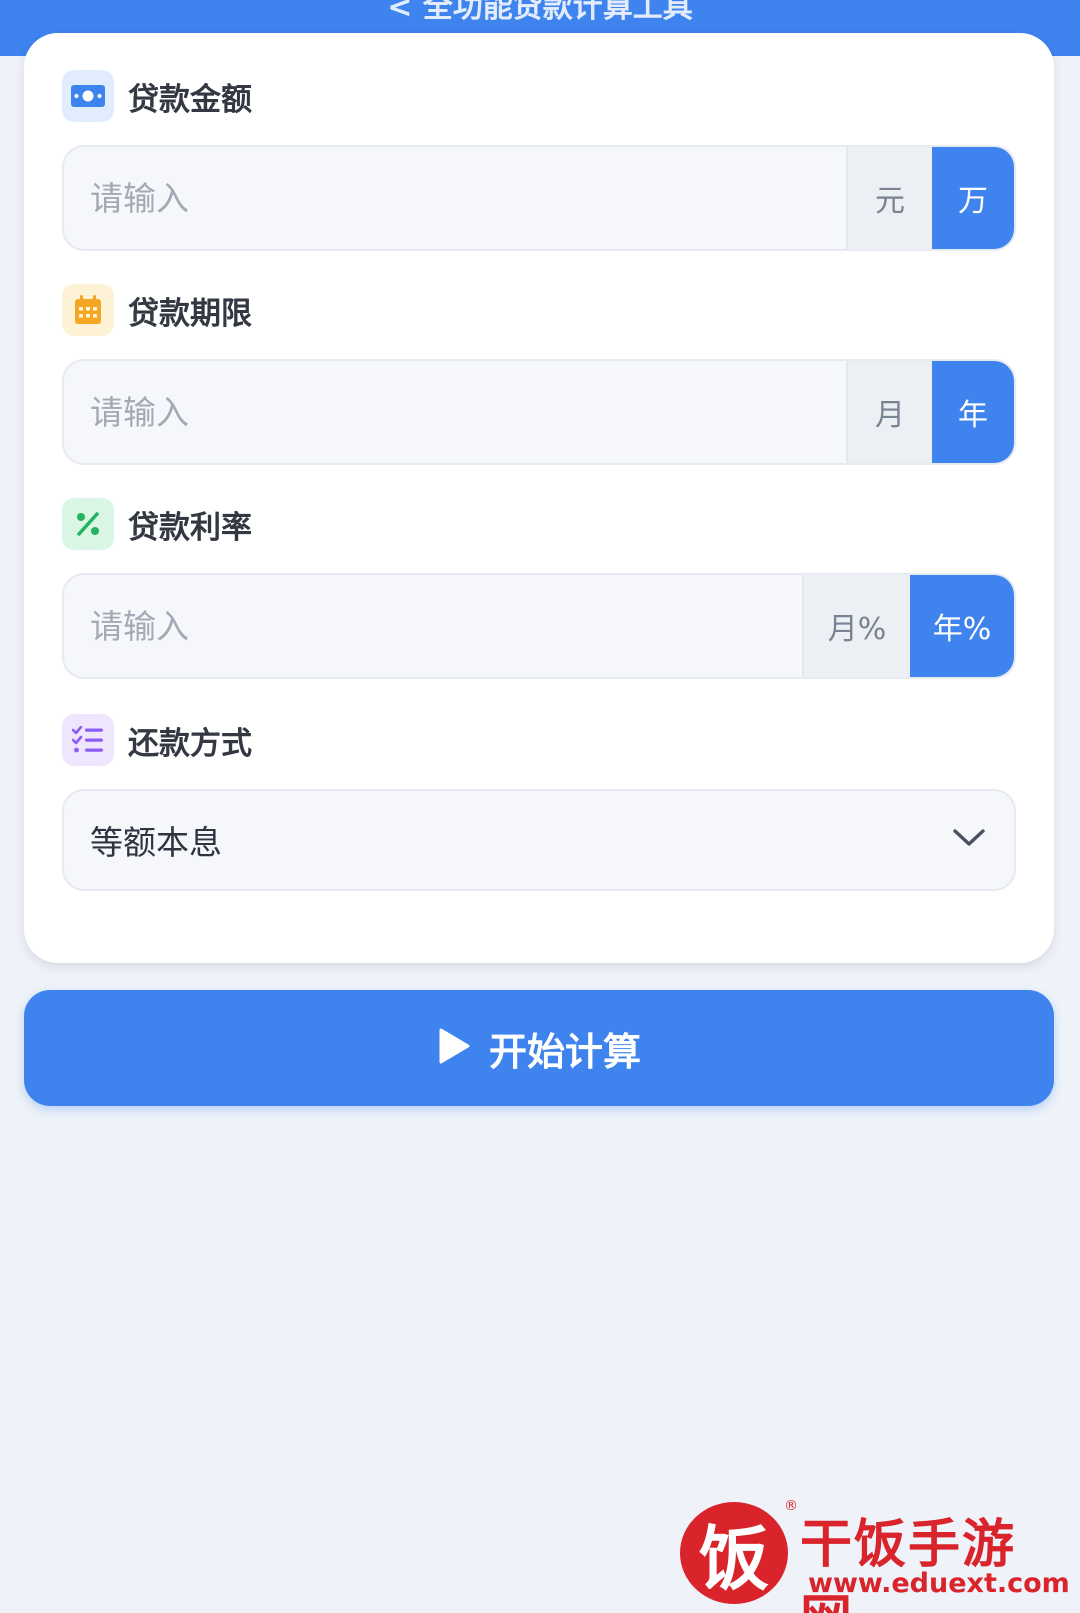 The height and width of the screenshot is (1613, 1080). What do you see at coordinates (791, 1506) in the screenshot?
I see `watermark-registered-mark: ®` at bounding box center [791, 1506].